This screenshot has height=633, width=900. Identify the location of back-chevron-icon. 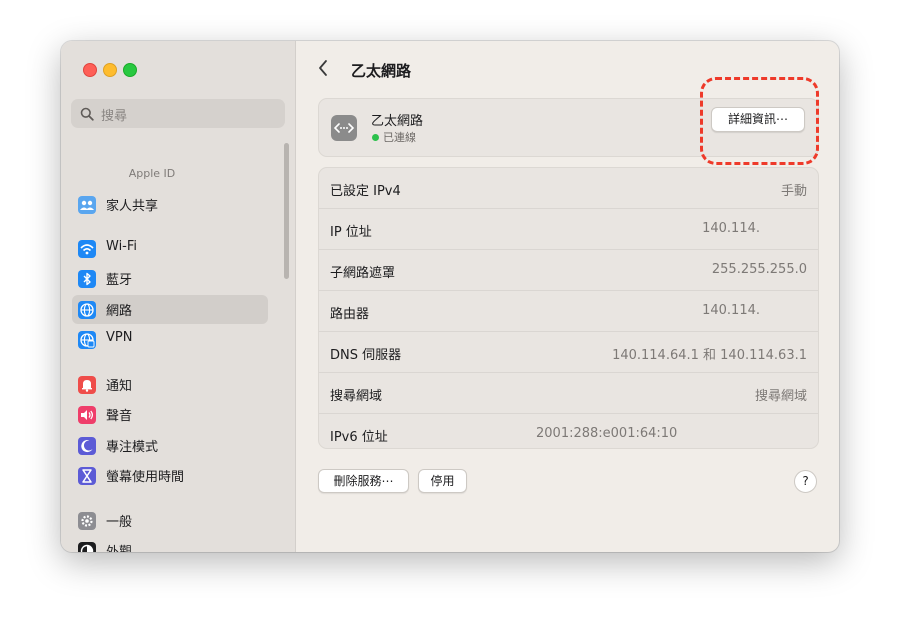
(323, 70).